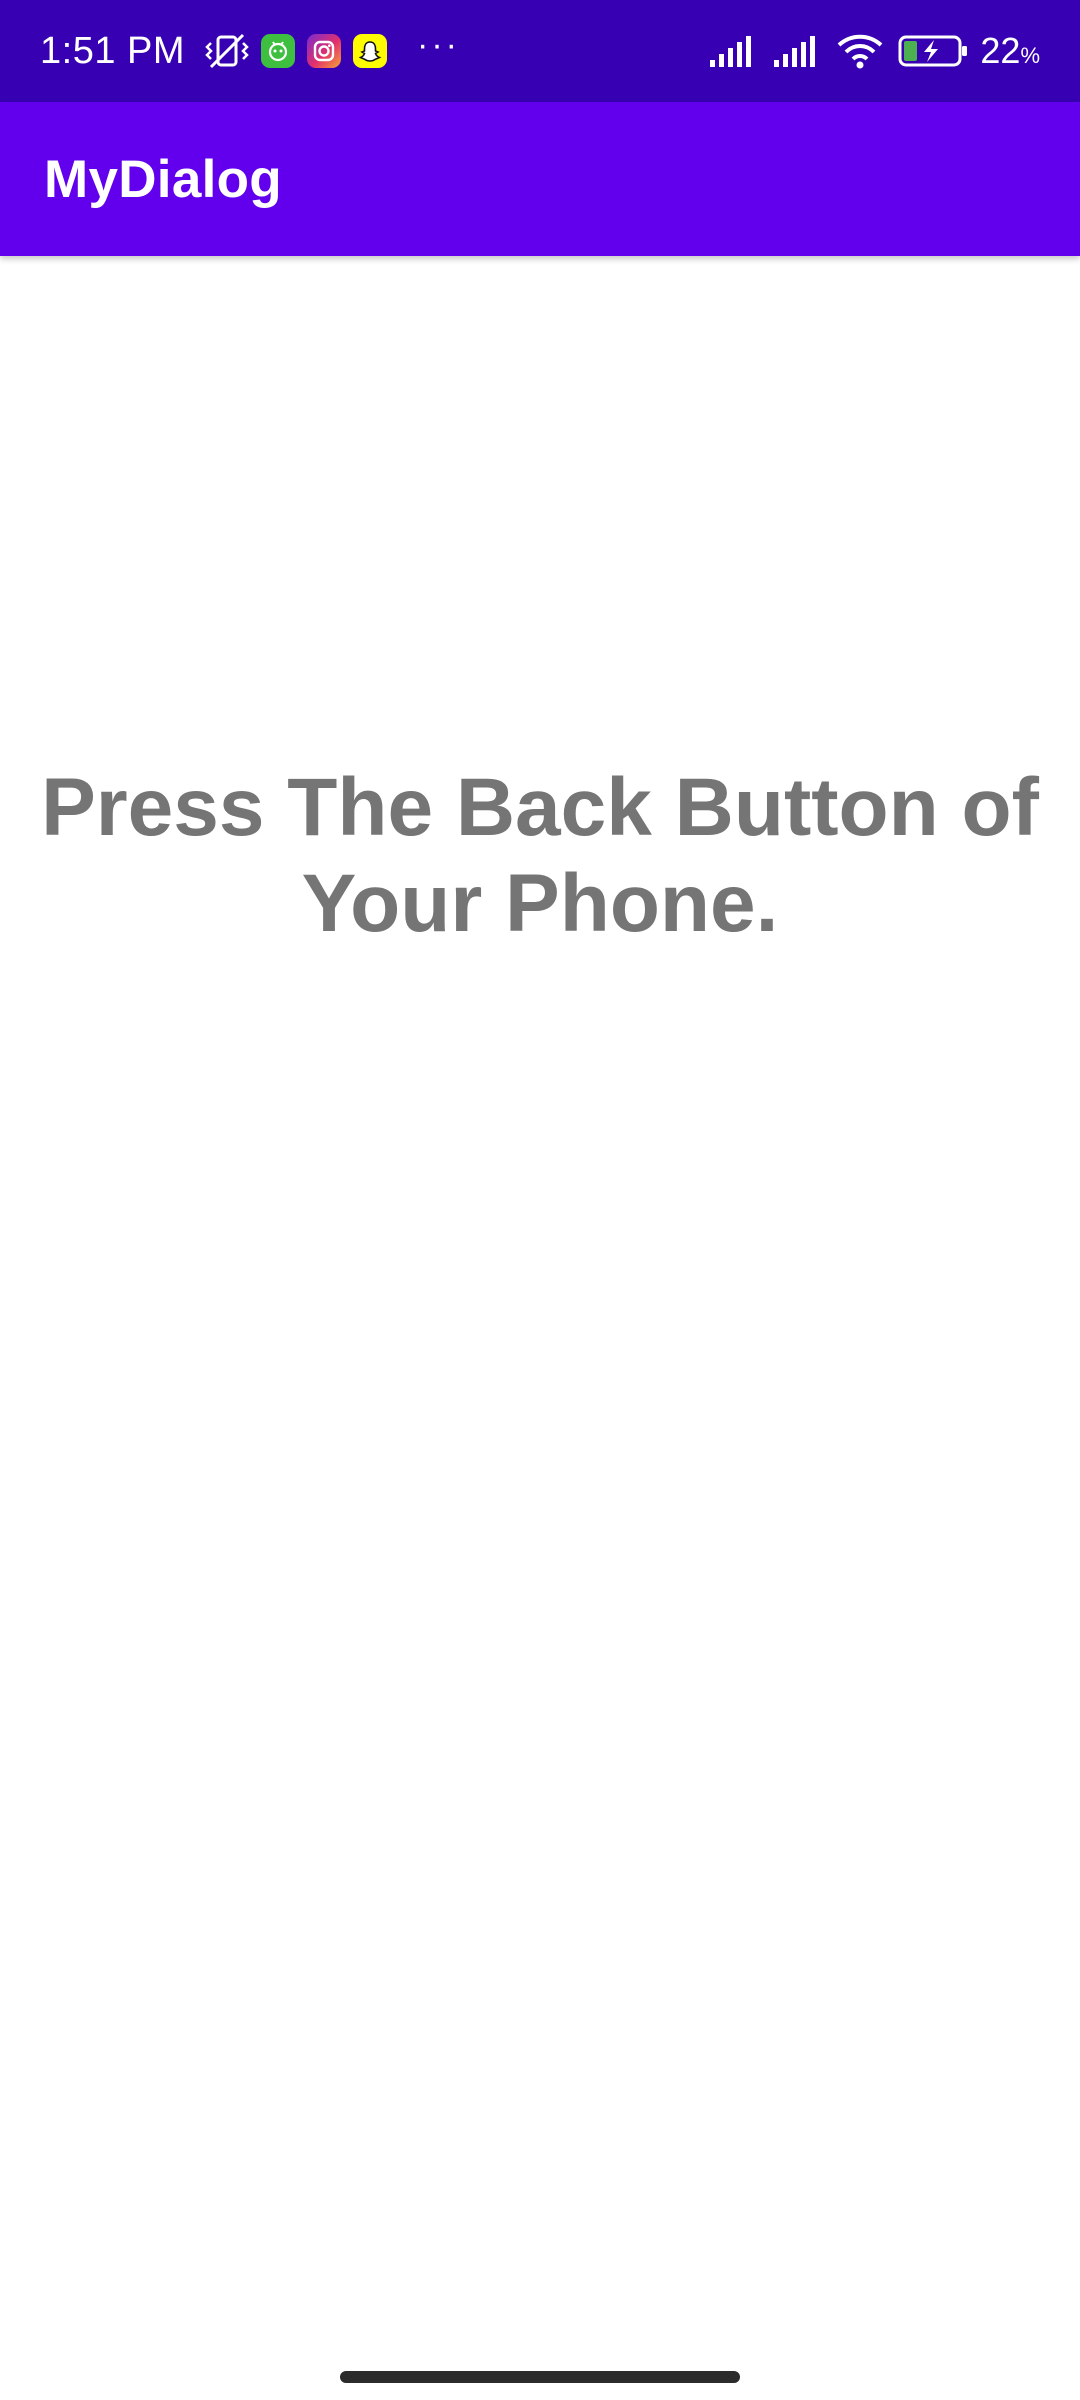 Image resolution: width=1080 pixels, height=2400 pixels. What do you see at coordinates (540, 179) in the screenshot?
I see `app-bar: MyDialog` at bounding box center [540, 179].